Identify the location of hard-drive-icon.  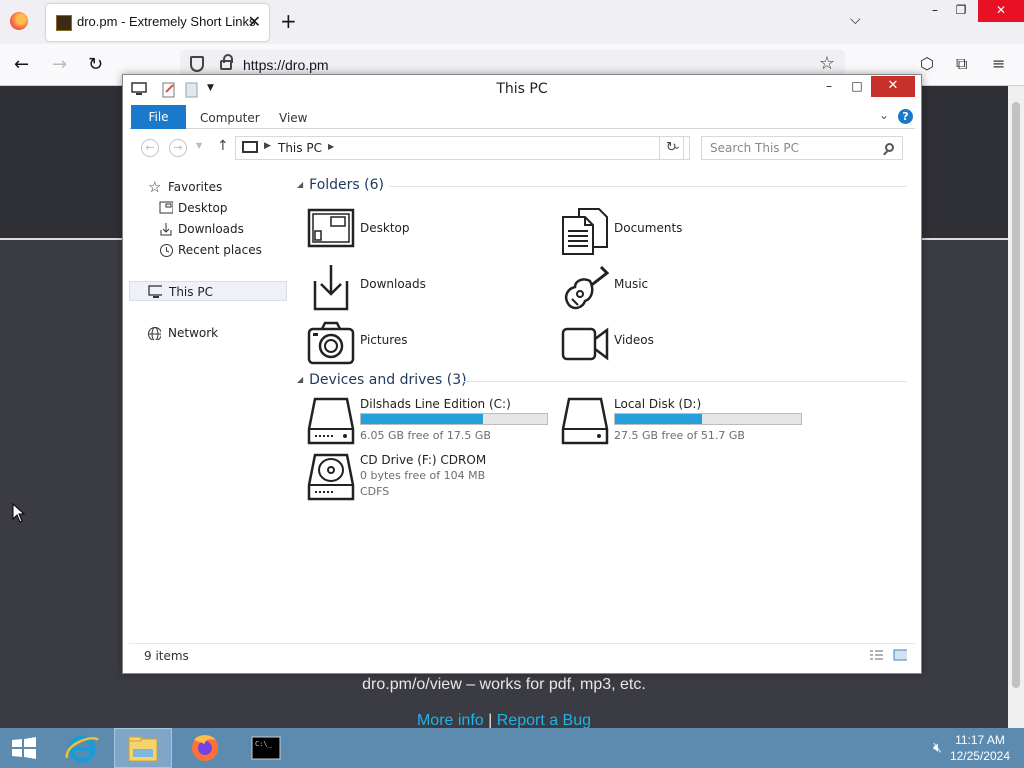
(331, 421).